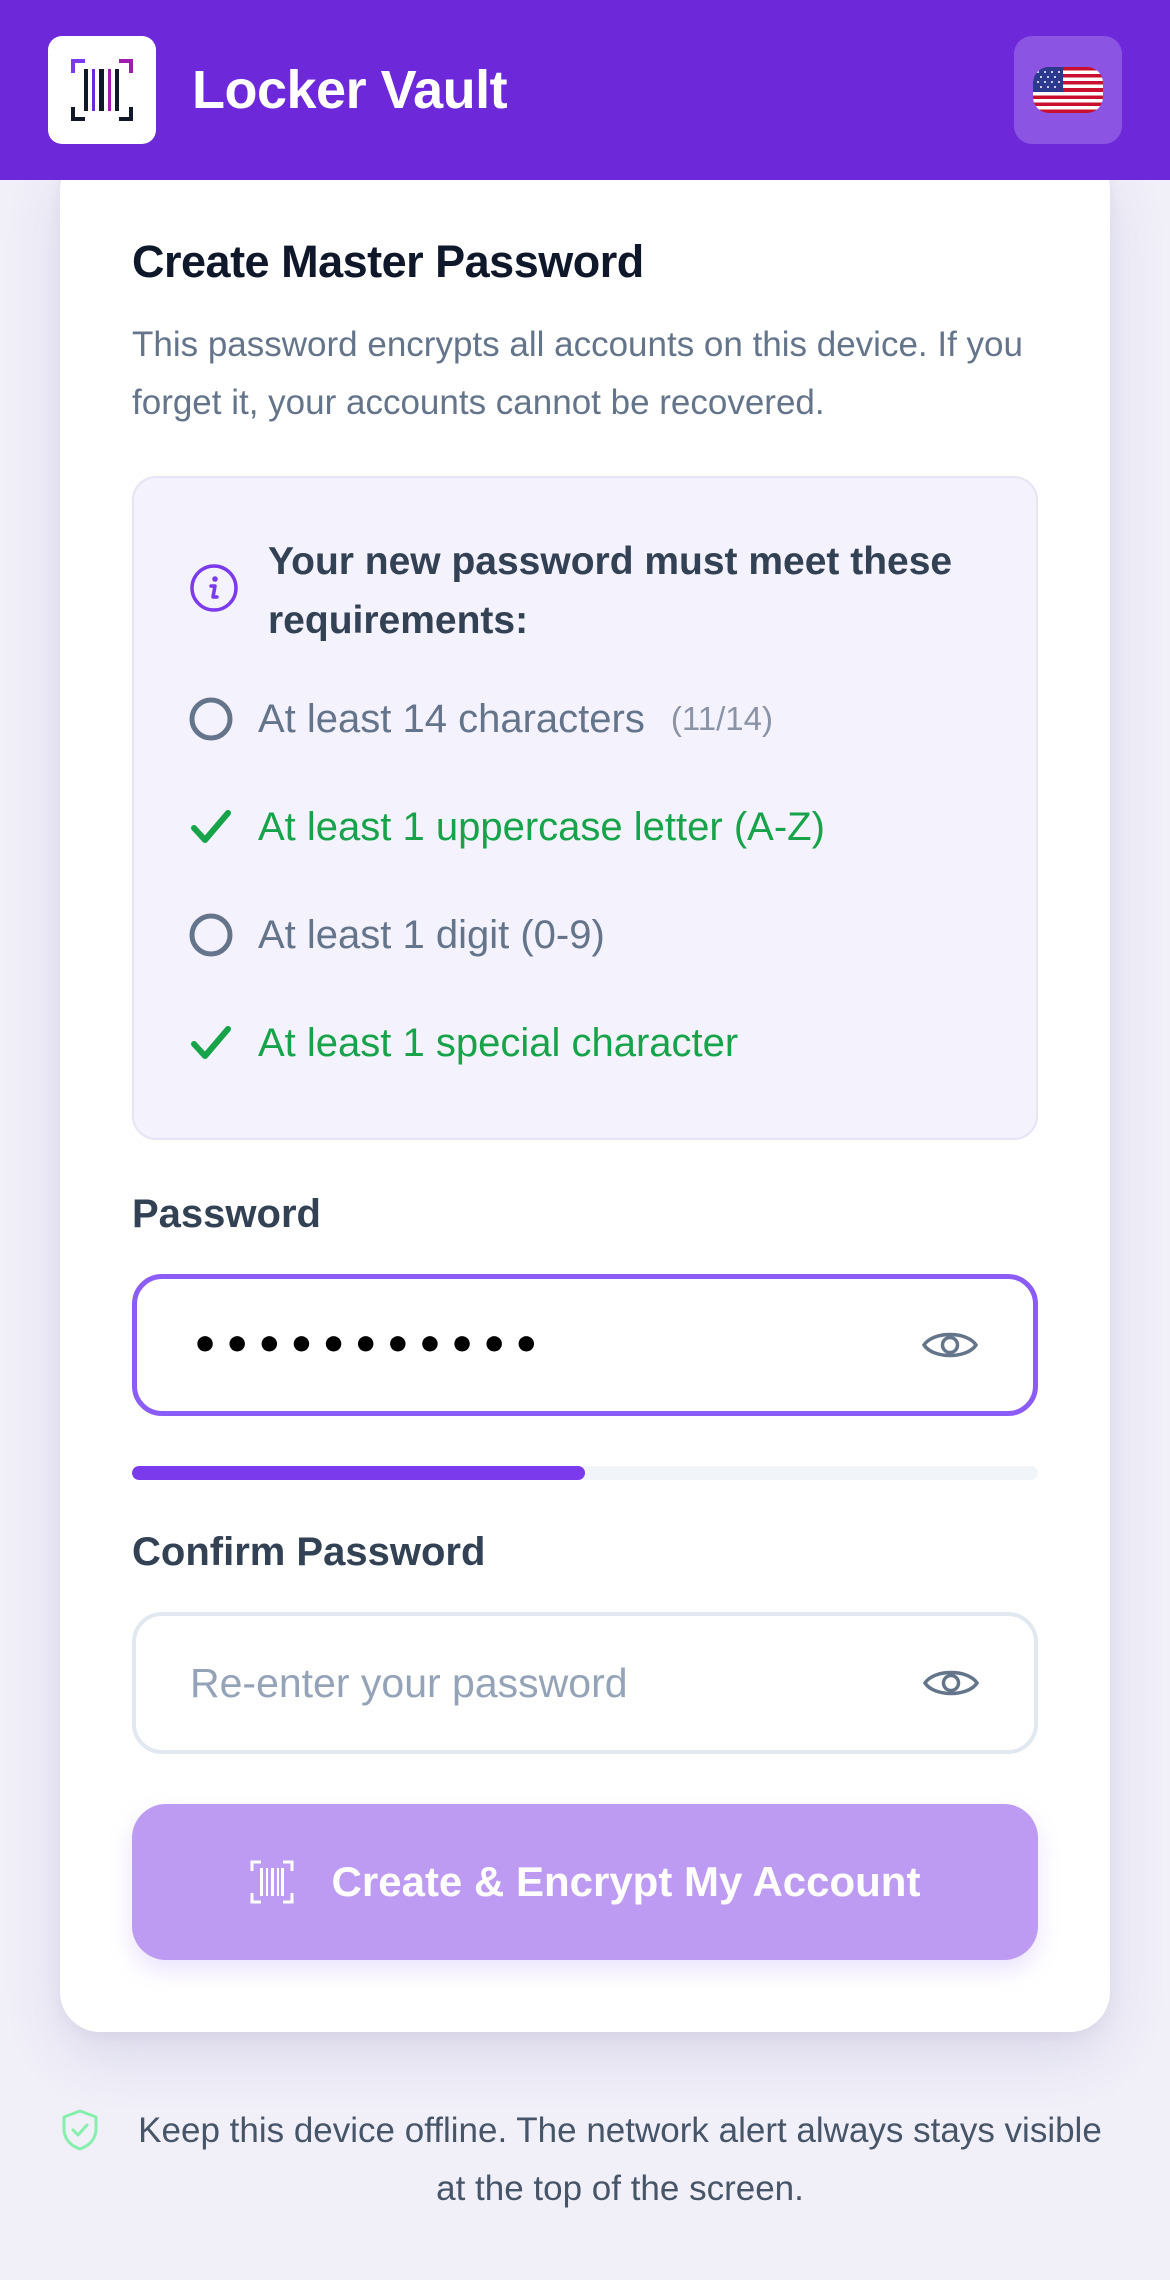 Image resolution: width=1170 pixels, height=2280 pixels. Describe the element at coordinates (721, 718) in the screenshot. I see `requirement-progress: (11/14)` at that location.